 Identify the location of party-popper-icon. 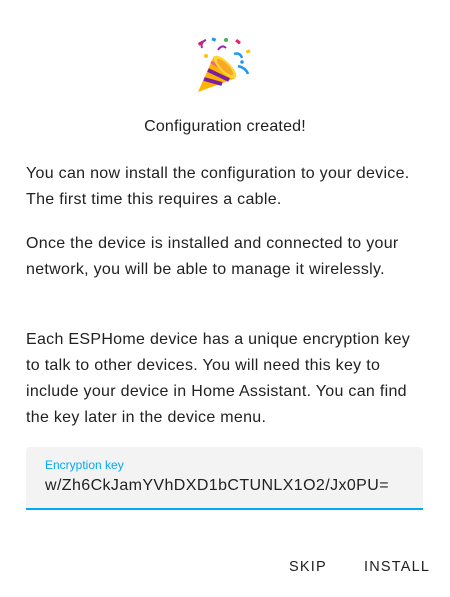
(224, 66).